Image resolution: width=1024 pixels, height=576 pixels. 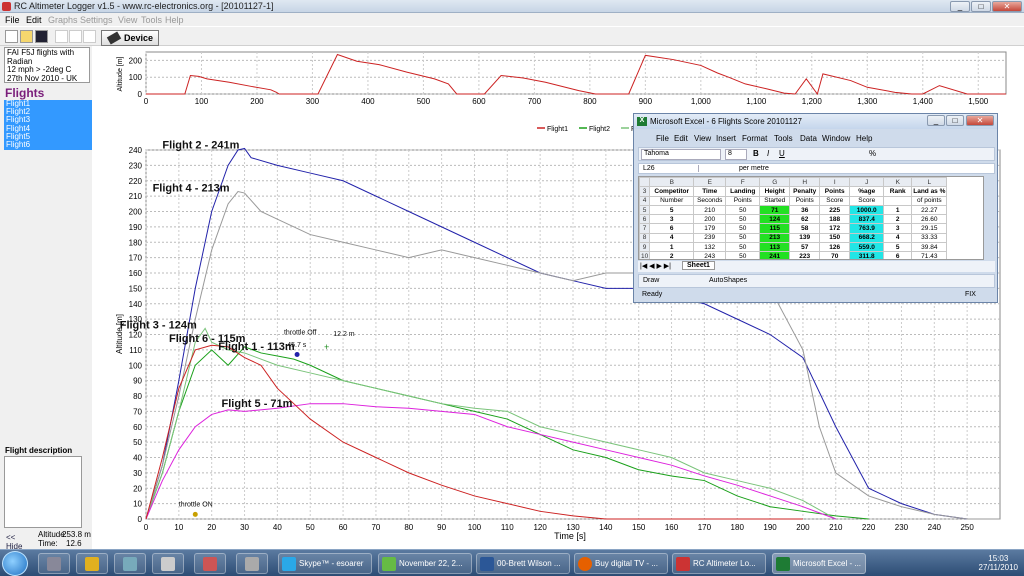 What do you see at coordinates (775, 191) in the screenshot?
I see `table-header-cell: Height` at bounding box center [775, 191].